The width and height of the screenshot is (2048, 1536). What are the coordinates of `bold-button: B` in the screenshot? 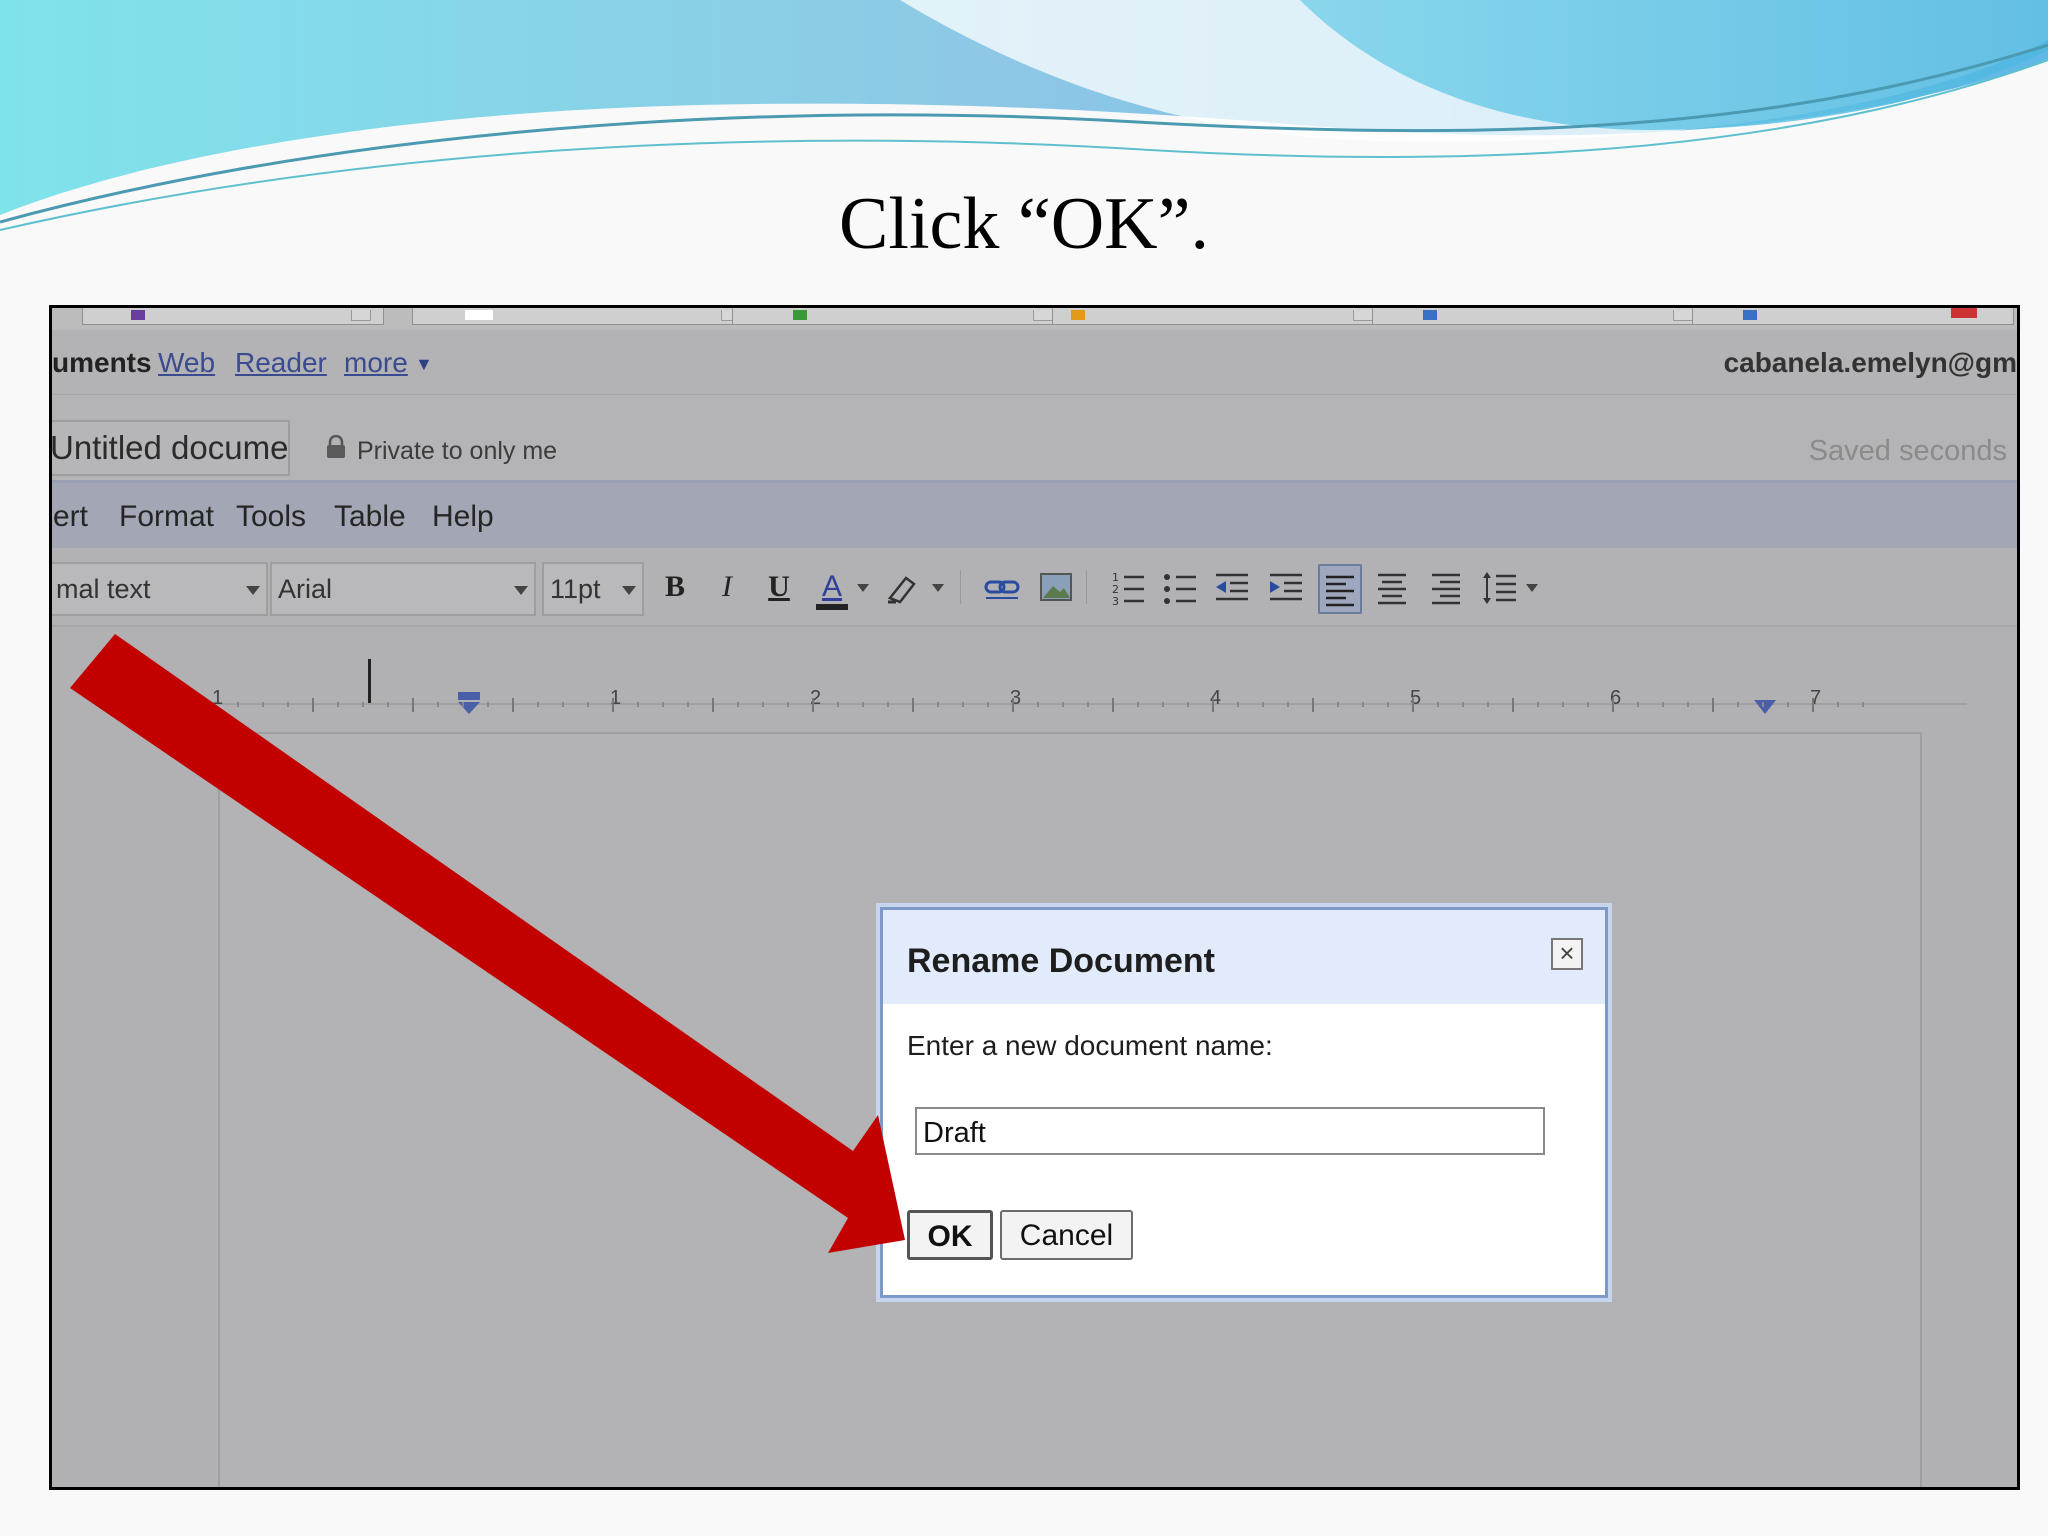 It's located at (675, 587).